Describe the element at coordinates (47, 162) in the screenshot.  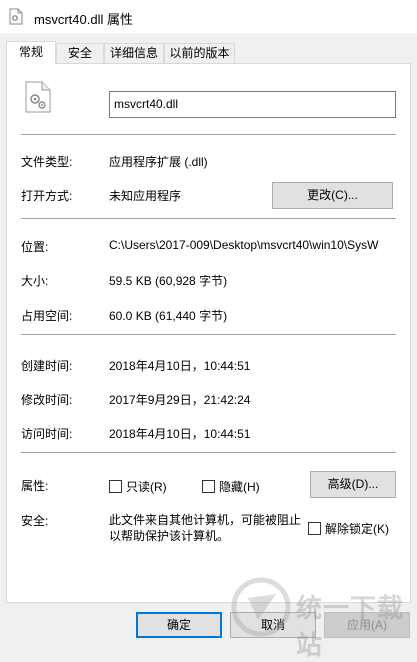
I see `file-type-label: 文件类型:` at that location.